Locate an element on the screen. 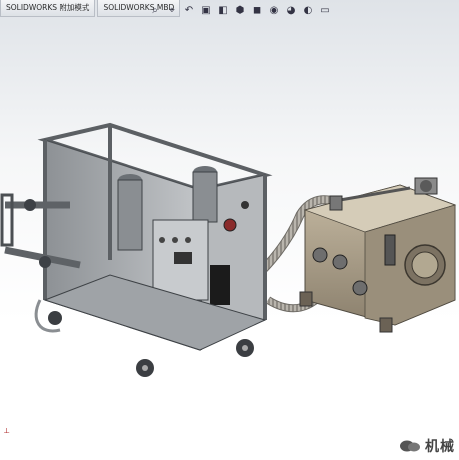  section-view-icon: ▣ is located at coordinates (206, 10).